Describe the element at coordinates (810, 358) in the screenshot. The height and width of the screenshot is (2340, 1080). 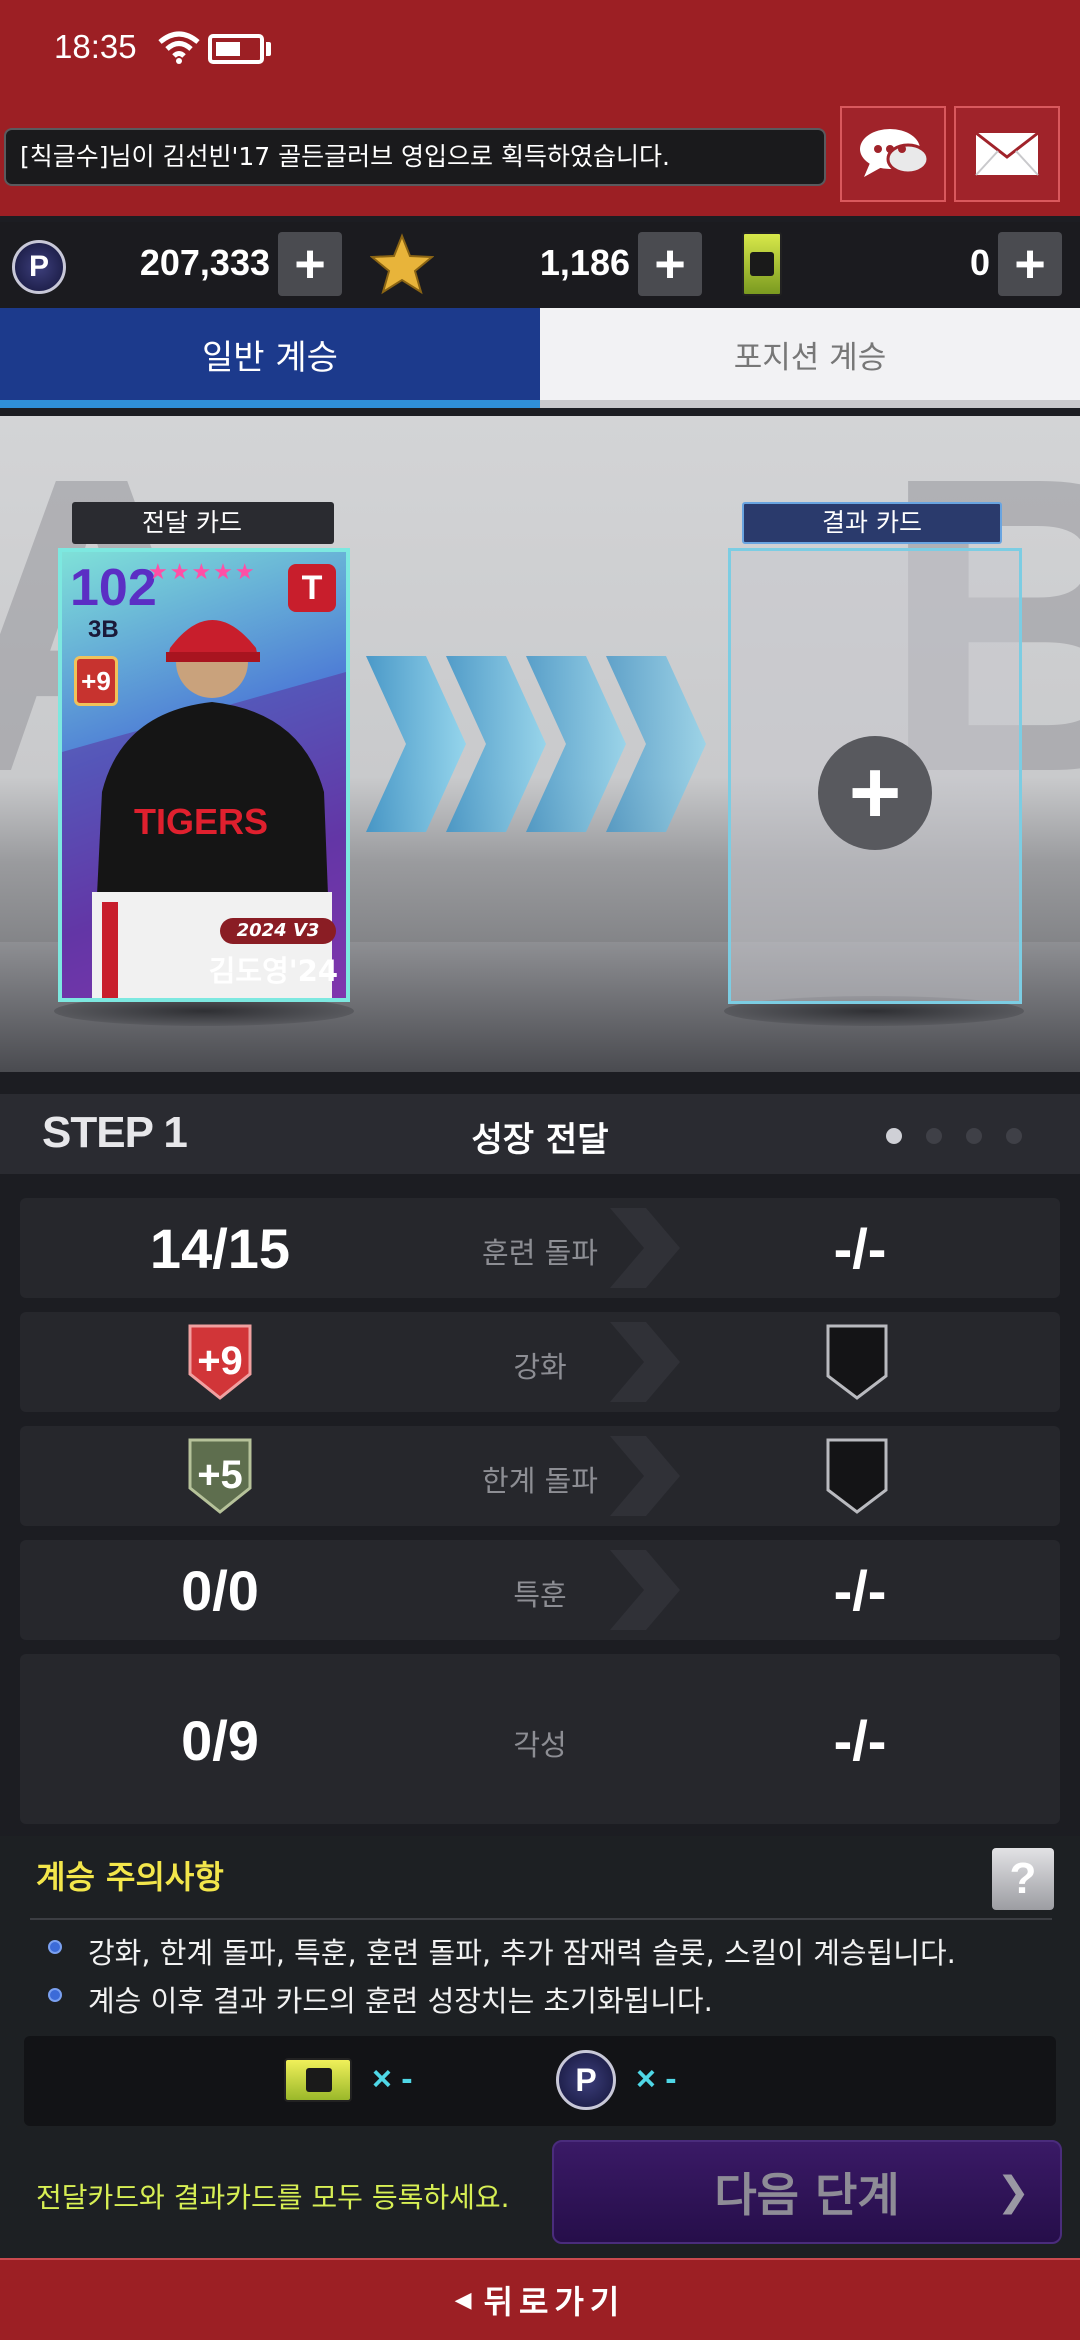
I see `tab-position-inherit: 포지션 계승` at that location.